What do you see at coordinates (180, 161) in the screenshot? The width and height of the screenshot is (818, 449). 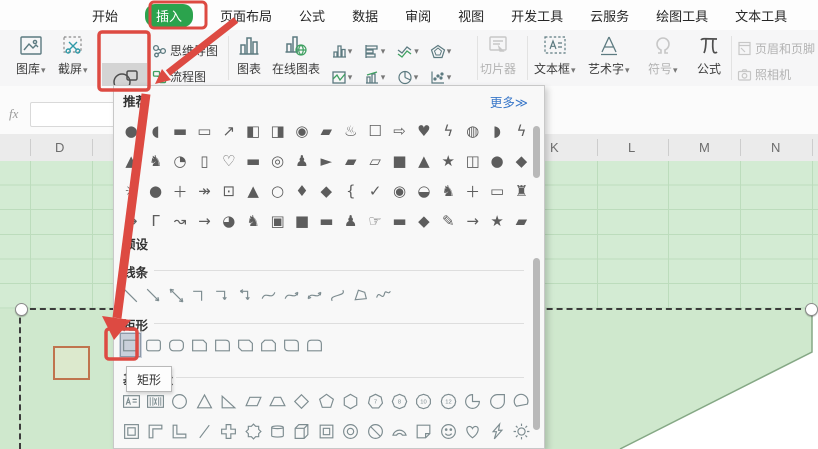 I see `recommended-shape-cell: ◔` at bounding box center [180, 161].